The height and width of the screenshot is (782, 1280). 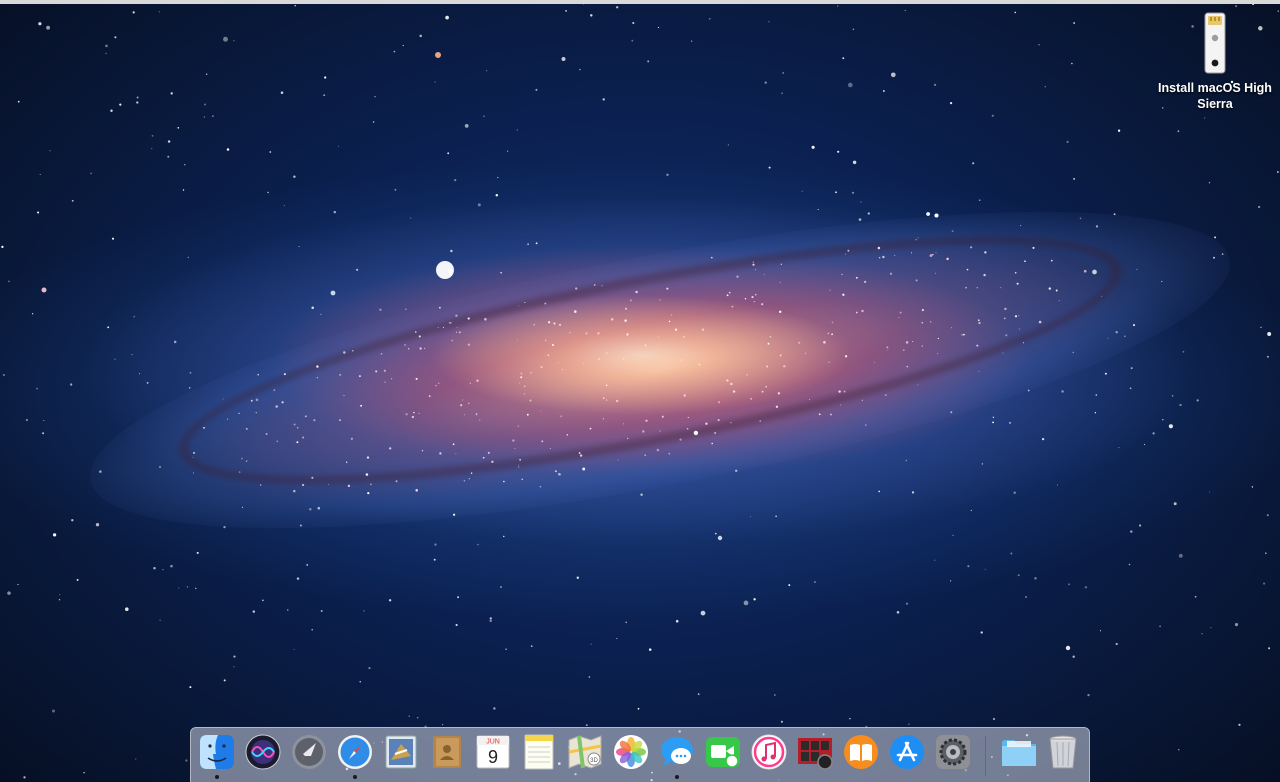 I want to click on trash-icon, so click(x=1063, y=752).